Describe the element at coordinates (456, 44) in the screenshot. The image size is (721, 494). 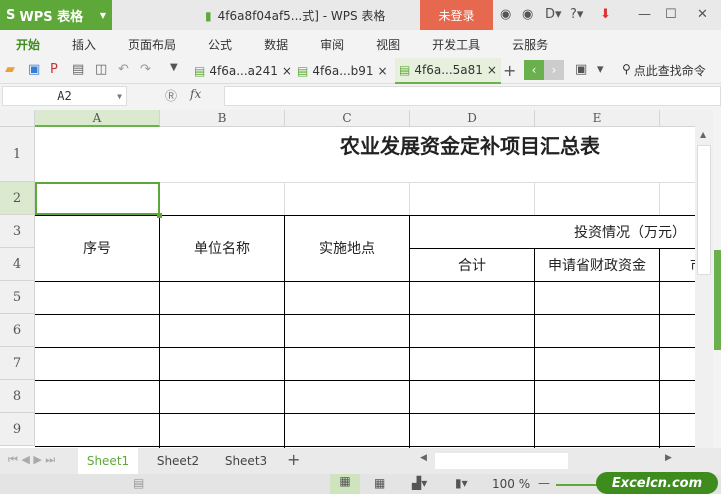
I see `menu-developer: 开发工具` at that location.